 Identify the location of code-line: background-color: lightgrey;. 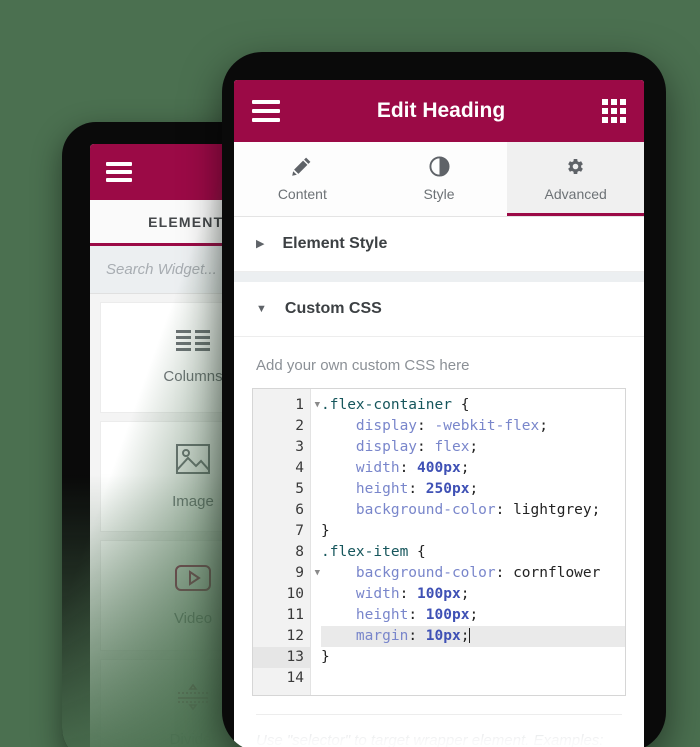
(473, 510).